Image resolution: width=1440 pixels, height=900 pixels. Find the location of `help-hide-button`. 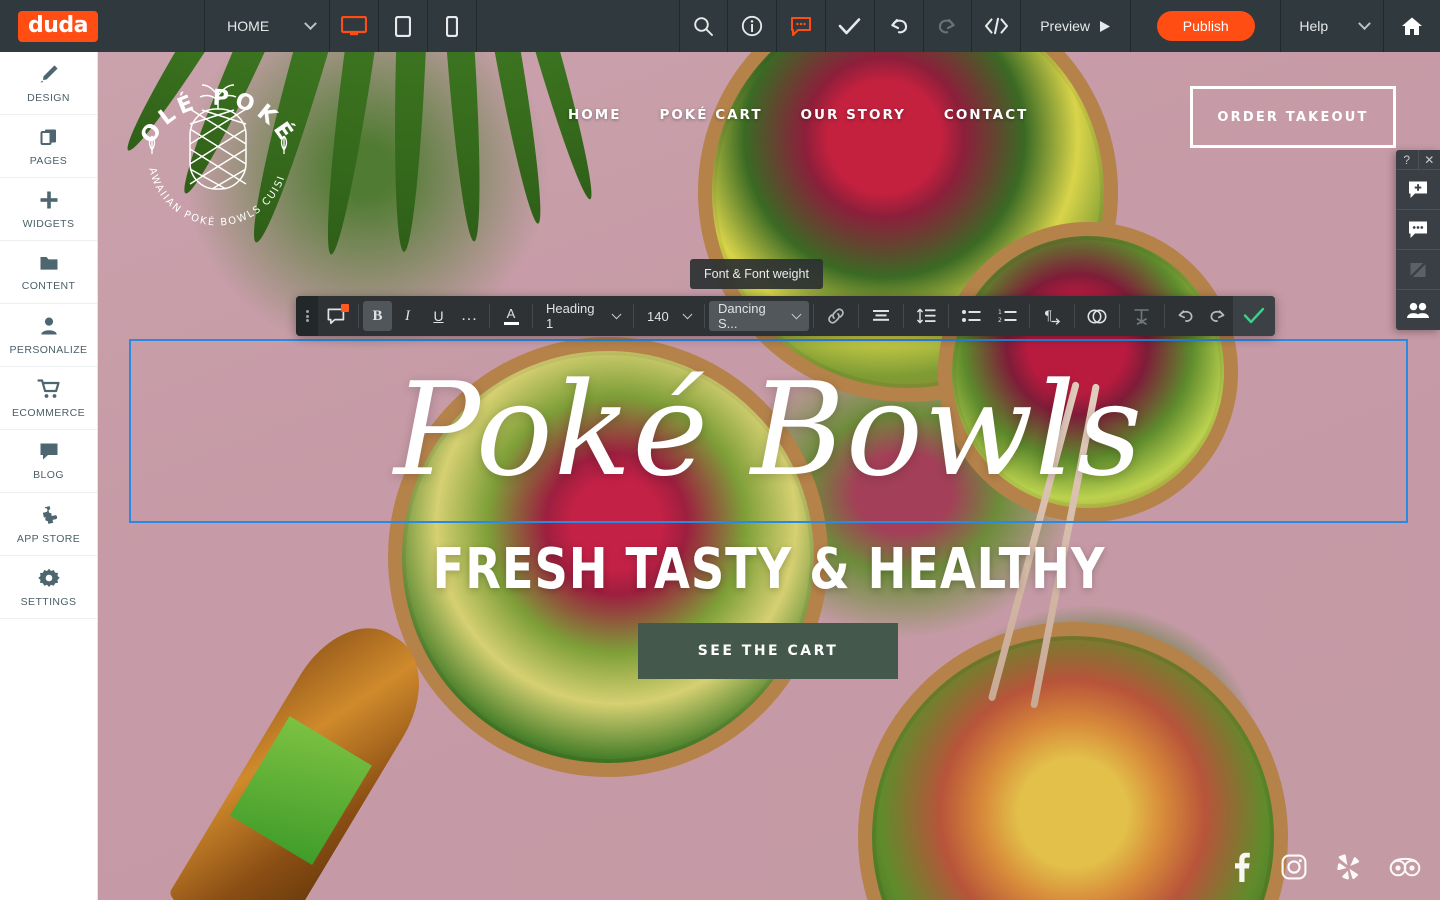

help-hide-button is located at coordinates (1418, 270).